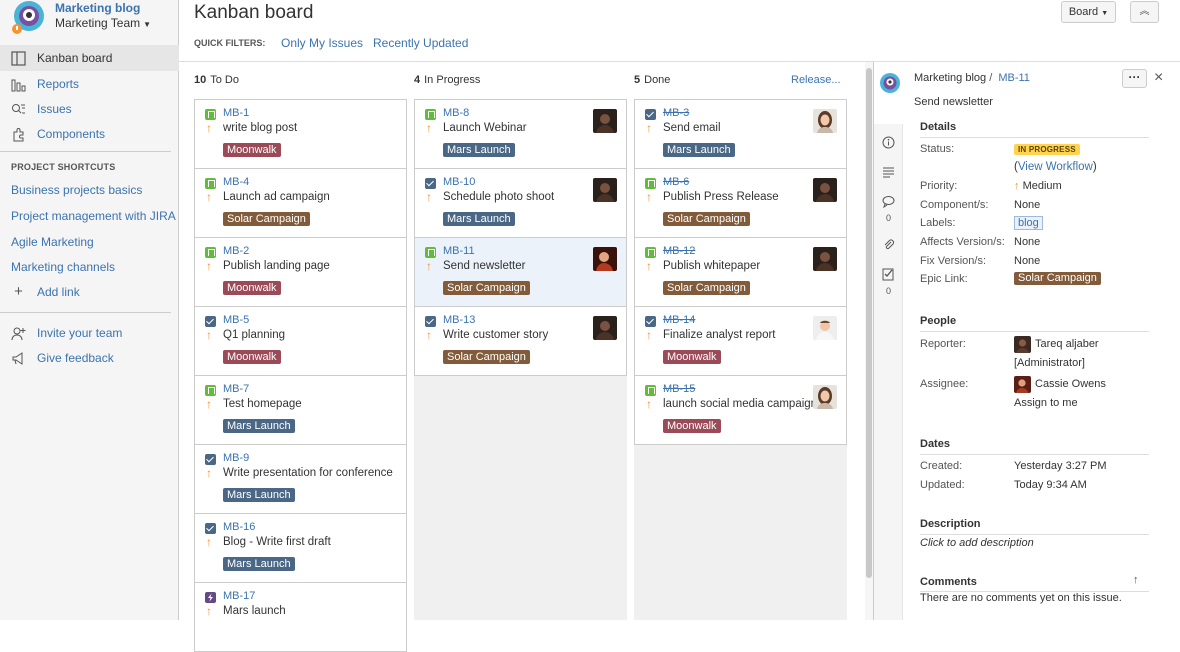 This screenshot has width=1180, height=652. Describe the element at coordinates (89, 292) in the screenshot. I see `add-link-button: + Add link` at that location.